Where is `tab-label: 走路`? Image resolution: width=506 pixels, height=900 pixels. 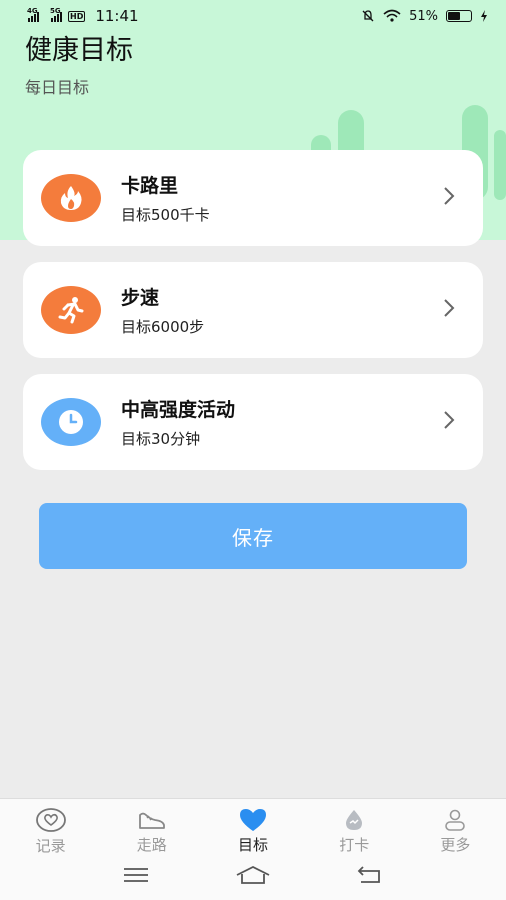
tab-label: 走路 is located at coordinates (151, 845).